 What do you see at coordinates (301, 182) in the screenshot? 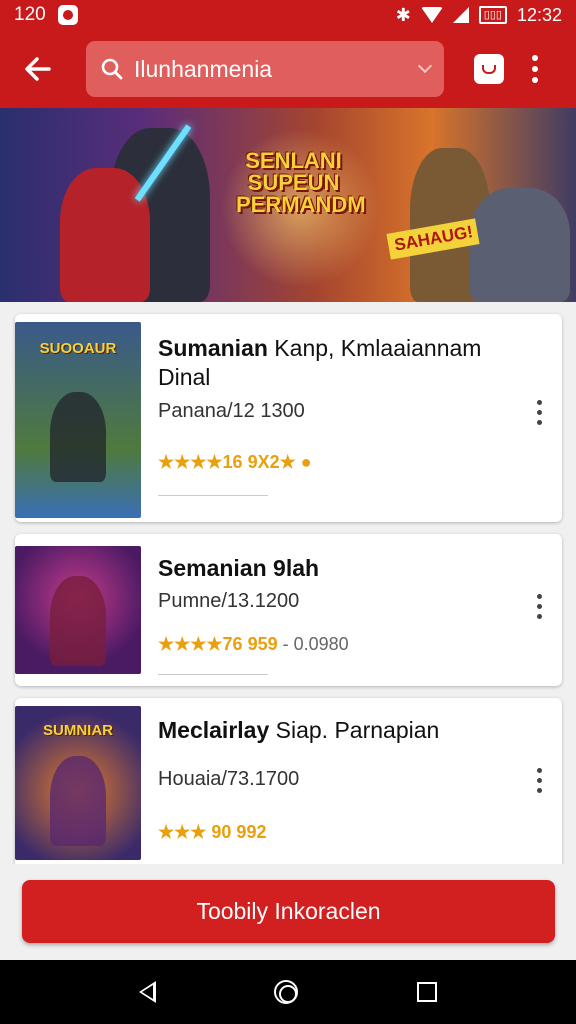
I see `banner-title: SENLANI SUPEUN PERMANDM` at bounding box center [301, 182].